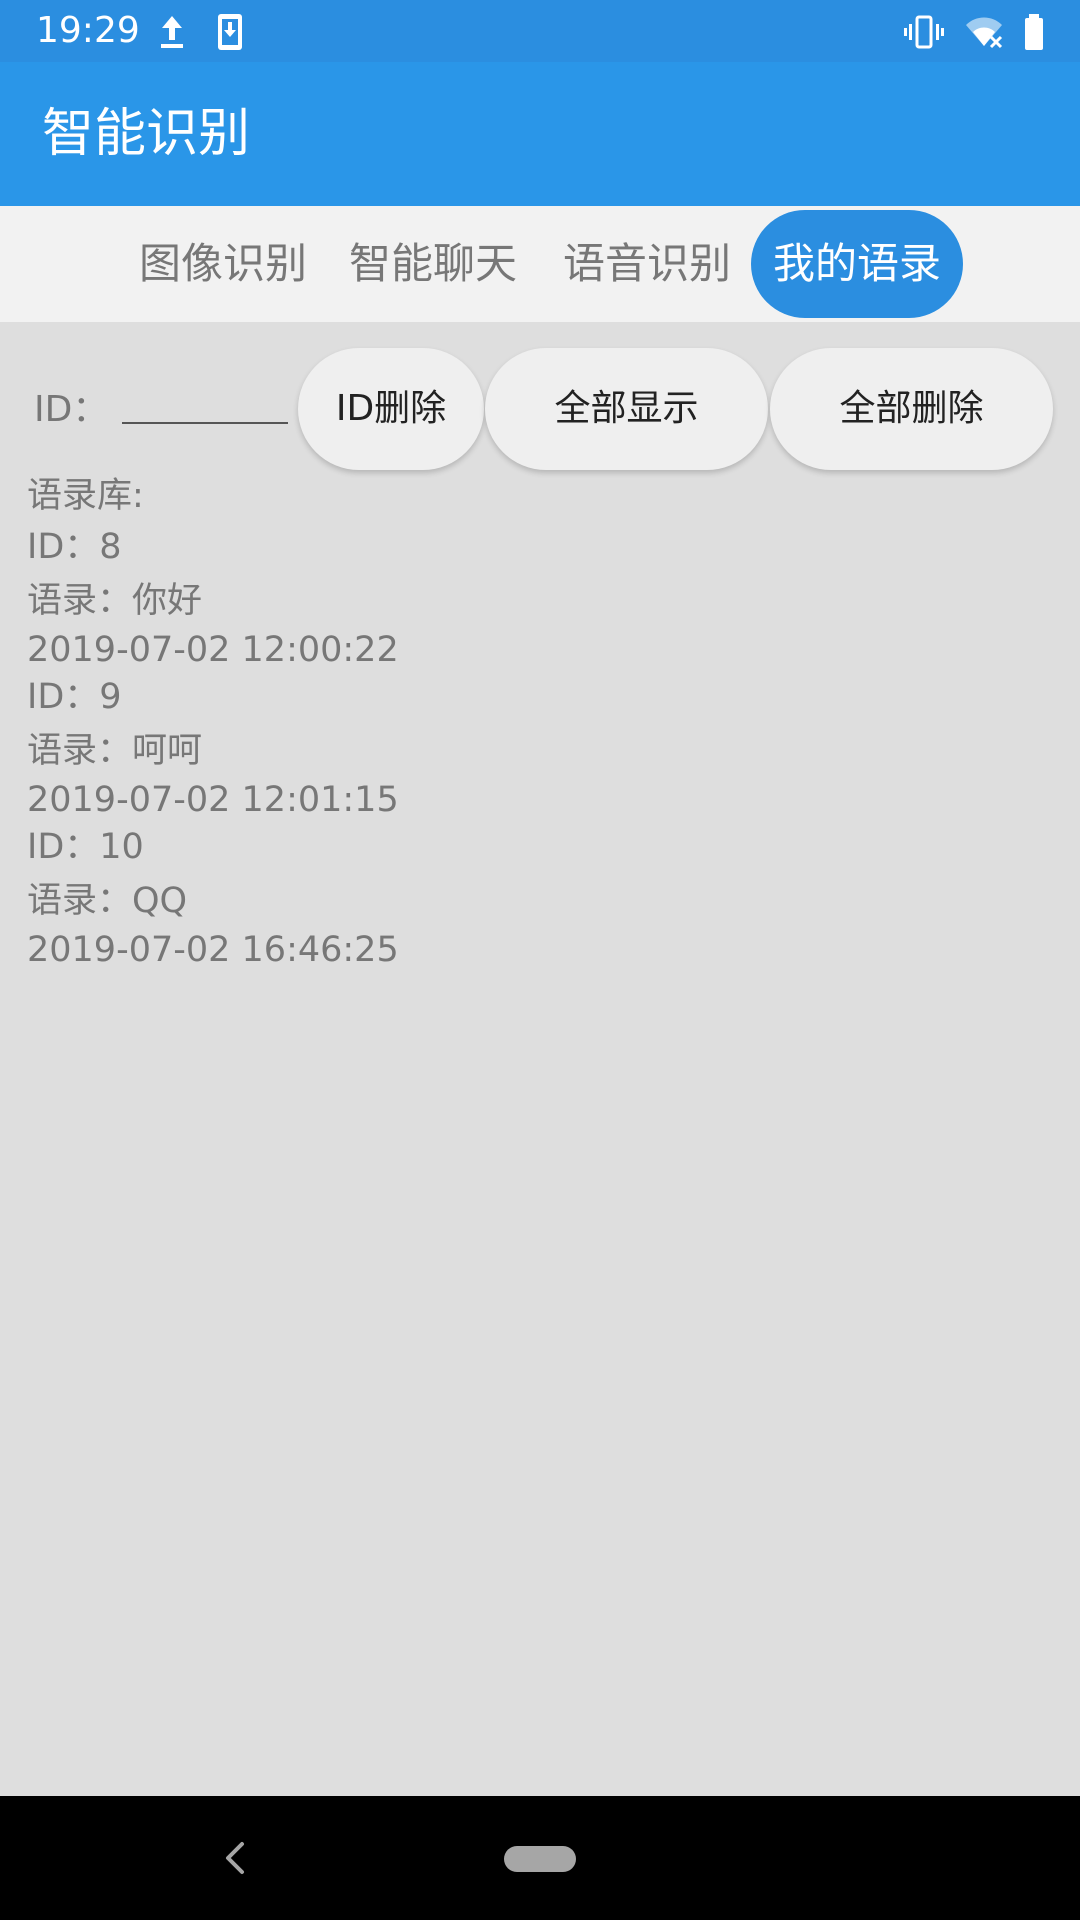 The height and width of the screenshot is (1920, 1080). What do you see at coordinates (924, 32) in the screenshot?
I see `vibrate-icon` at bounding box center [924, 32].